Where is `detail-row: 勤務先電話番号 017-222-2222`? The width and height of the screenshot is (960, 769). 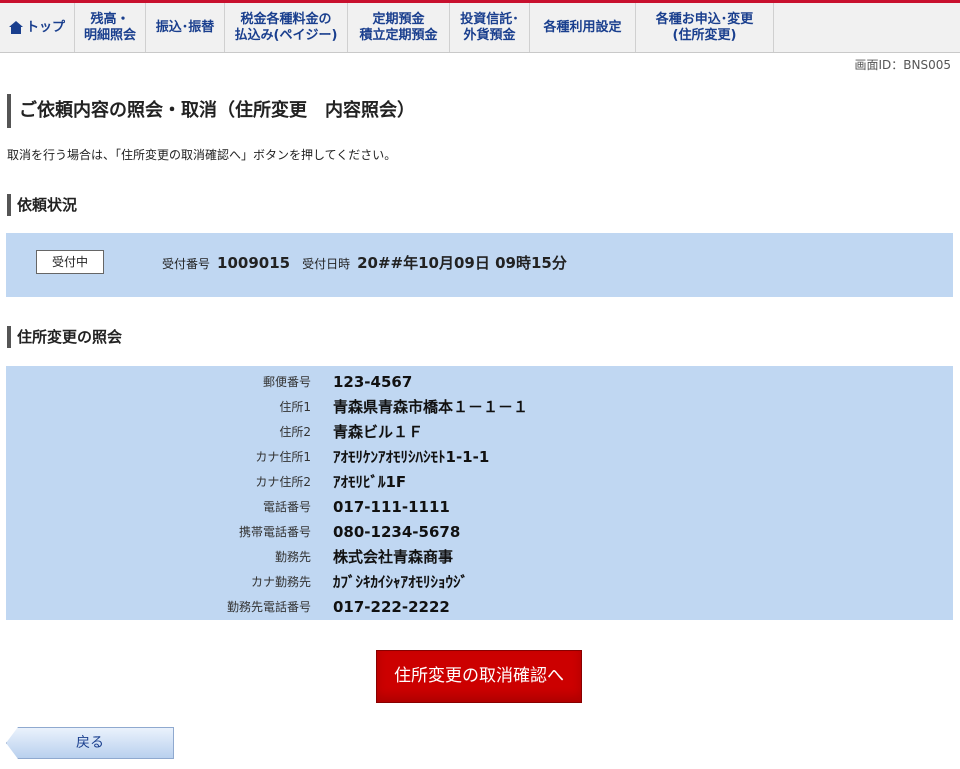
detail-row: 勤務先電話番号 017-222-2222 is located at coordinates (479, 606).